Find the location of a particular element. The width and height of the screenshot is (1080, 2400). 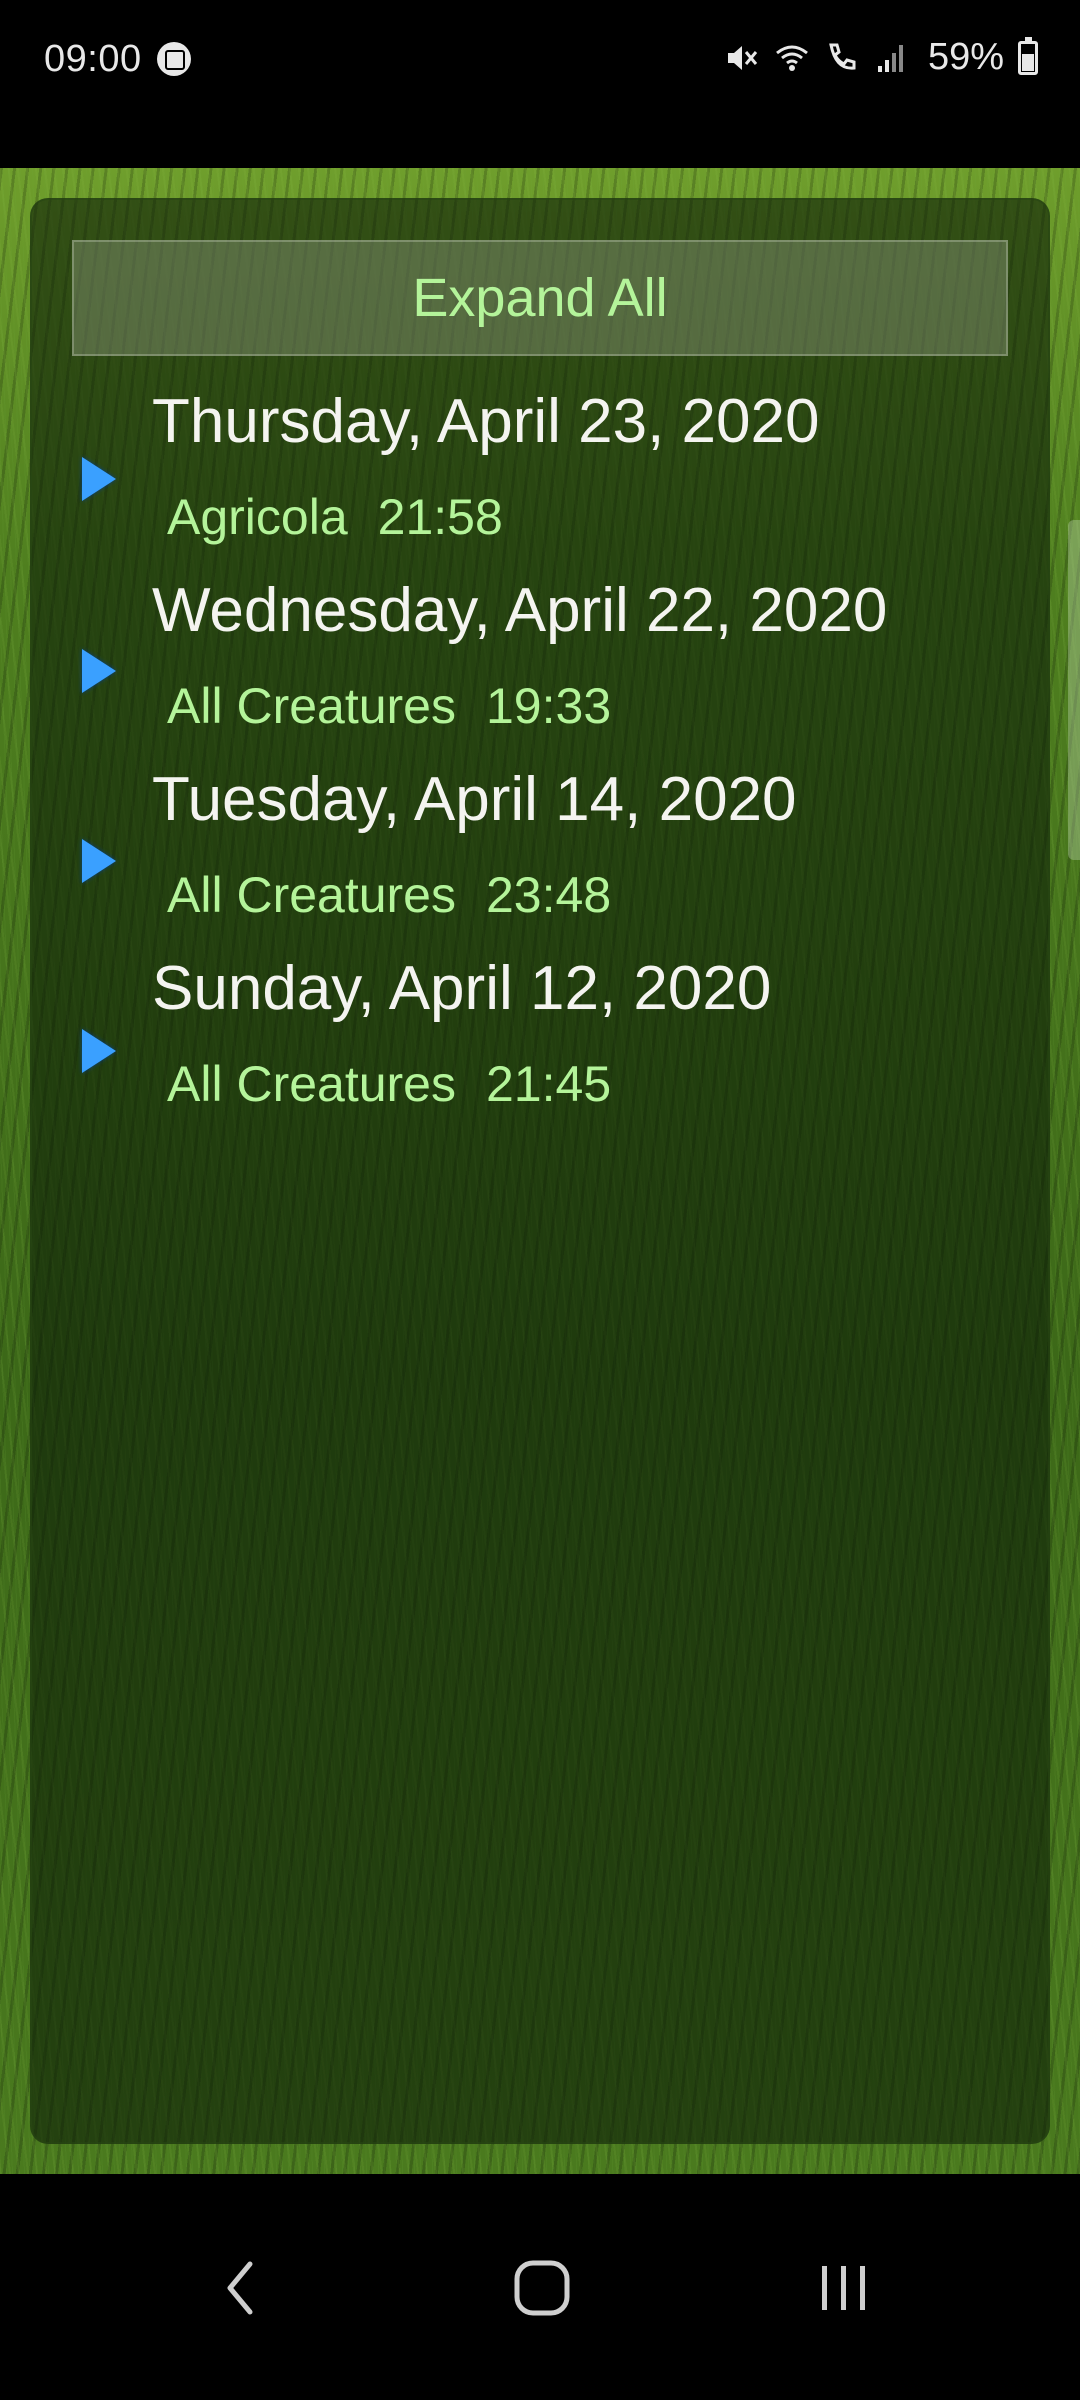

home-button is located at coordinates (542, 2288).